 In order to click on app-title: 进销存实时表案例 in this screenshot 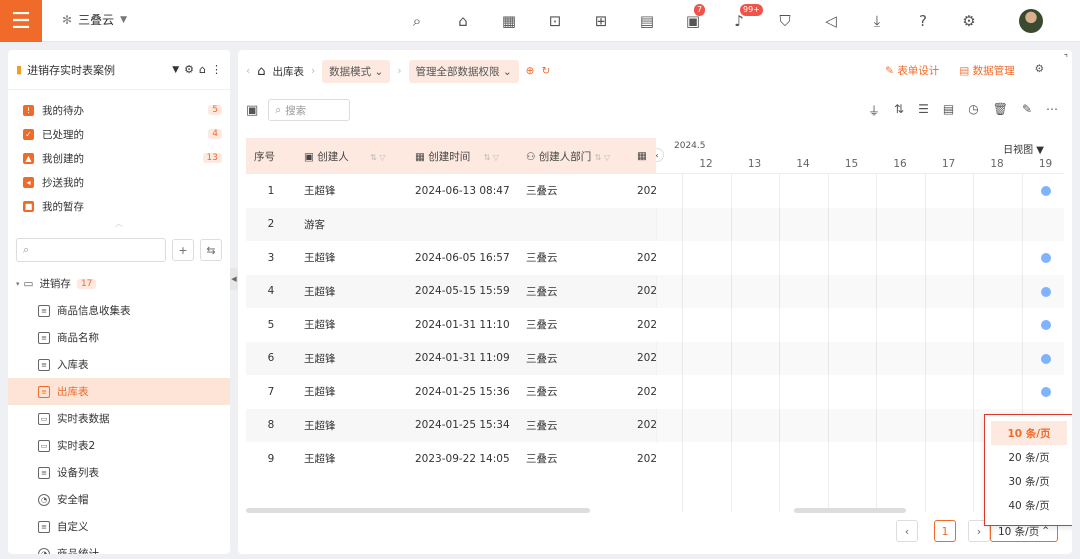, I will do `click(71, 70)`.